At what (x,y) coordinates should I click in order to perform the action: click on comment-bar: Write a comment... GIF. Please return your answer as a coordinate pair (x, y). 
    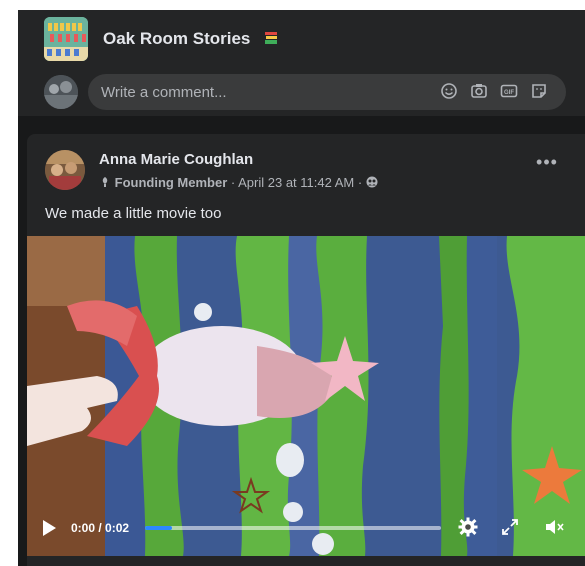
    Looking at the image, I should click on (301, 92).